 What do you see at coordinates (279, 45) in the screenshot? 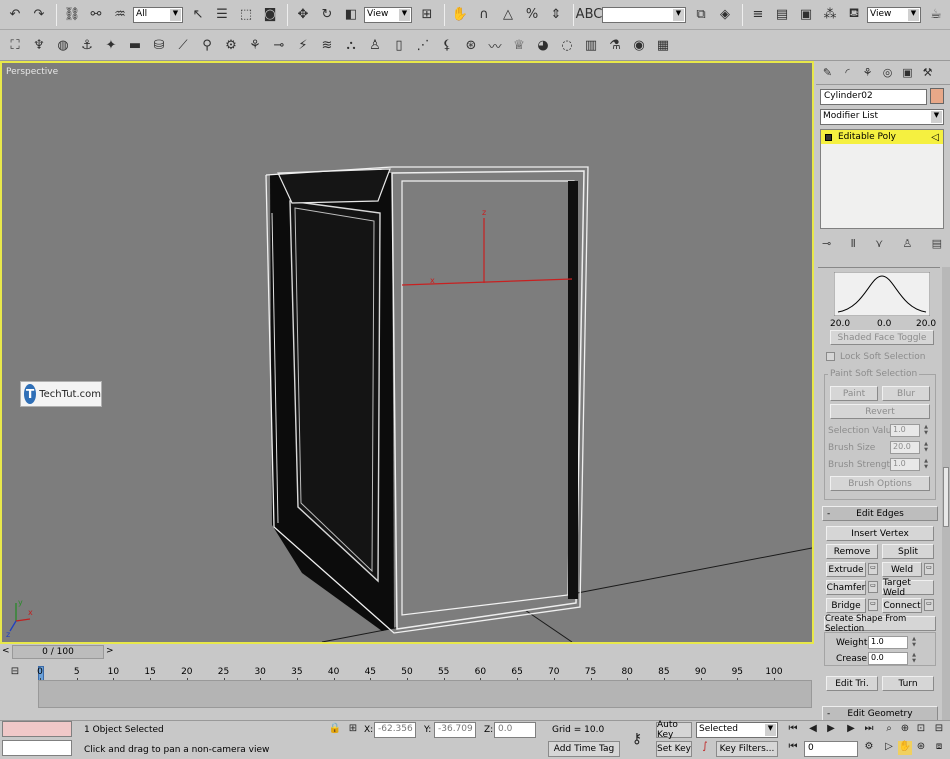
I see `toy-car-icon: ⊸` at bounding box center [279, 45].